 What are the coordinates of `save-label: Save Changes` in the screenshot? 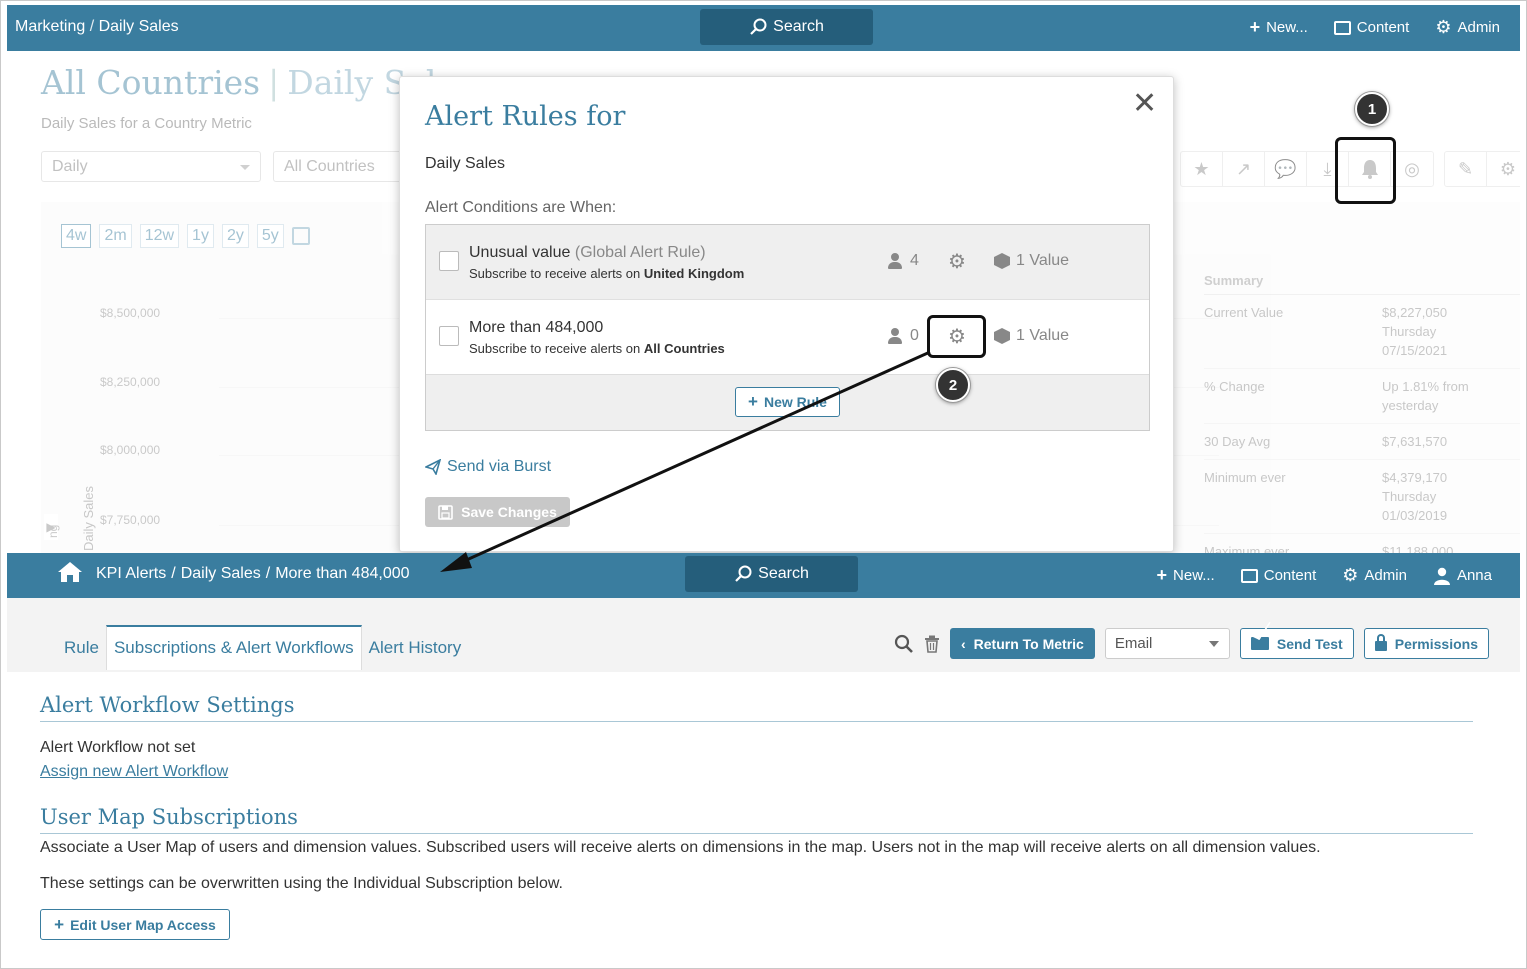 It's located at (509, 512).